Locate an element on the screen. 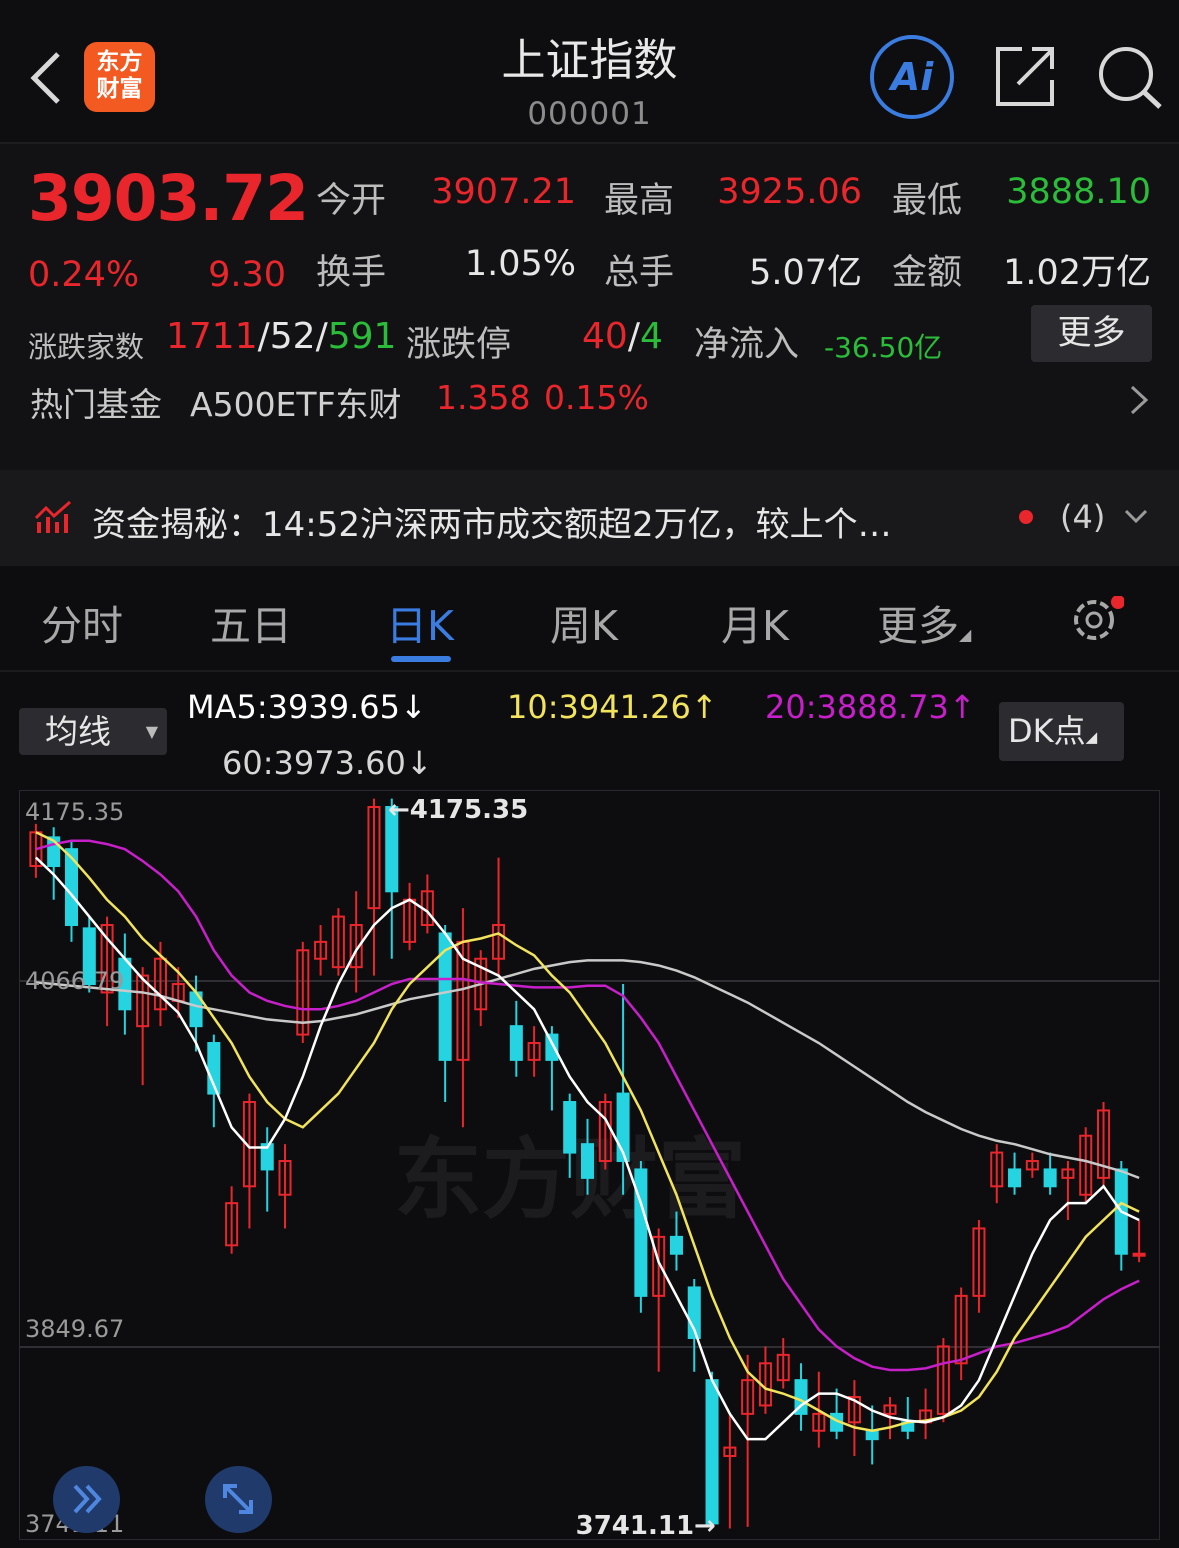  expand-left-button is located at coordinates (86, 1499).